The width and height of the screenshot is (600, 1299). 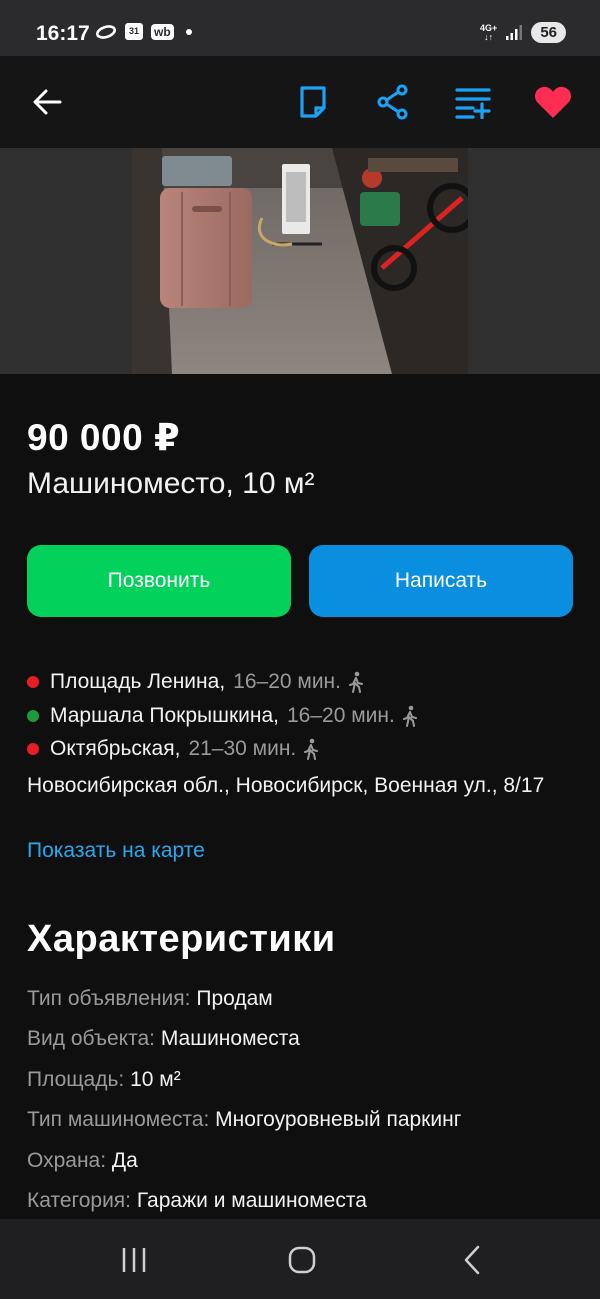 What do you see at coordinates (489, 32) in the screenshot?
I see `network-type: 4G+ ↓↑` at bounding box center [489, 32].